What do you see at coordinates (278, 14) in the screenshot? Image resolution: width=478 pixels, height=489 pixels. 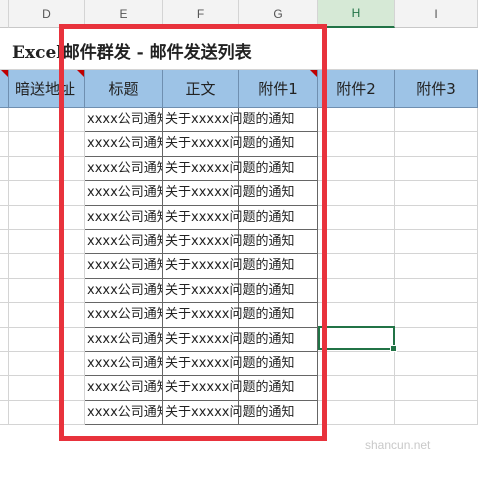 I see `column-header-g: G` at bounding box center [278, 14].